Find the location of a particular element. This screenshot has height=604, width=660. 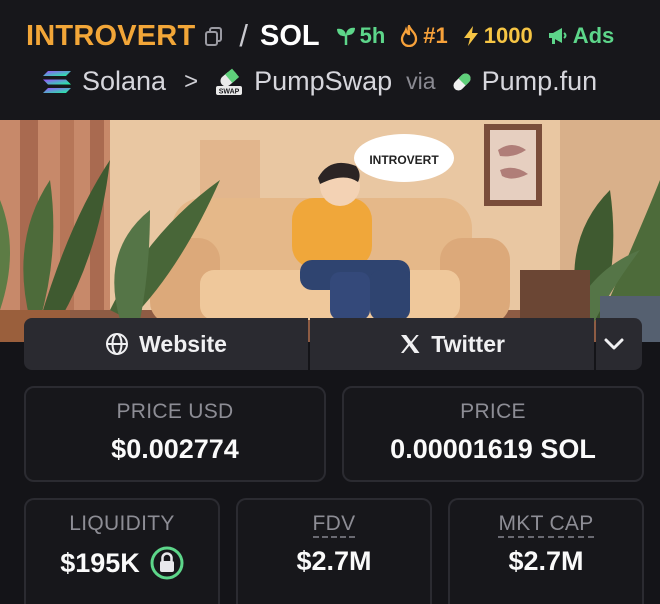

x-logo-icon is located at coordinates (410, 344).